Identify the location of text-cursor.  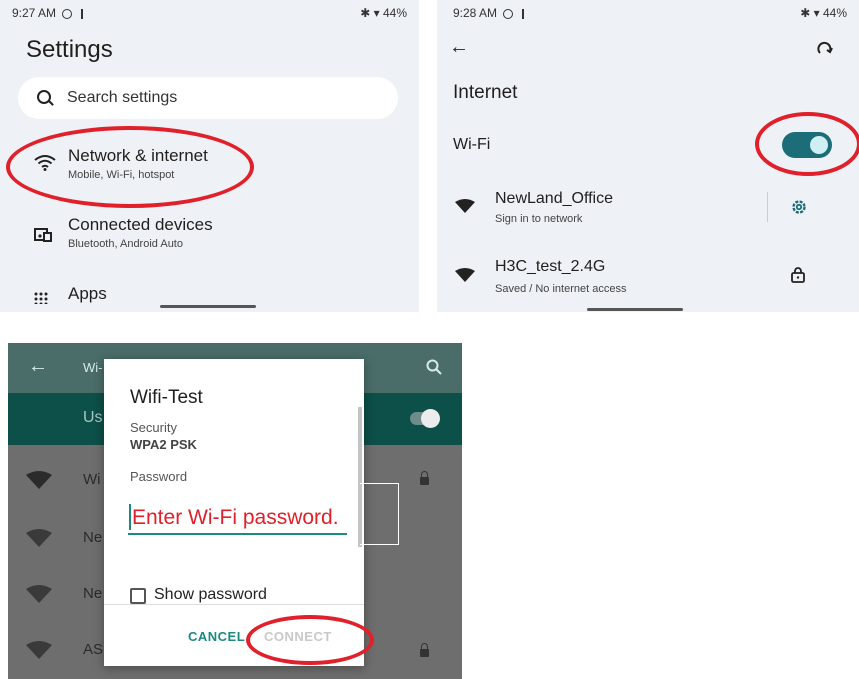
(130, 517).